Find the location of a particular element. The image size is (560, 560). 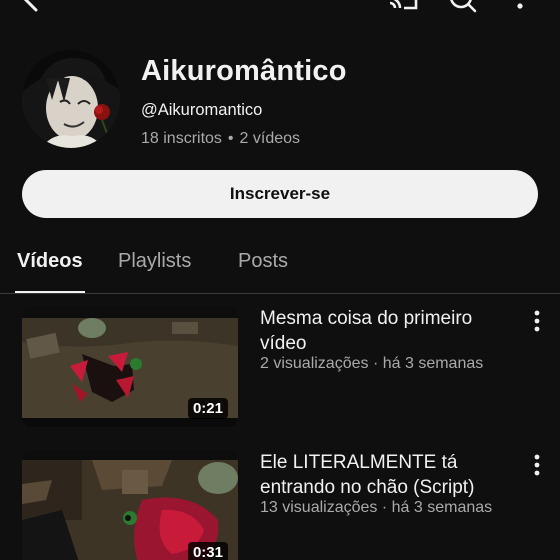

video-meta: 2 visualizações · há 3 semanas is located at coordinates (400, 364).